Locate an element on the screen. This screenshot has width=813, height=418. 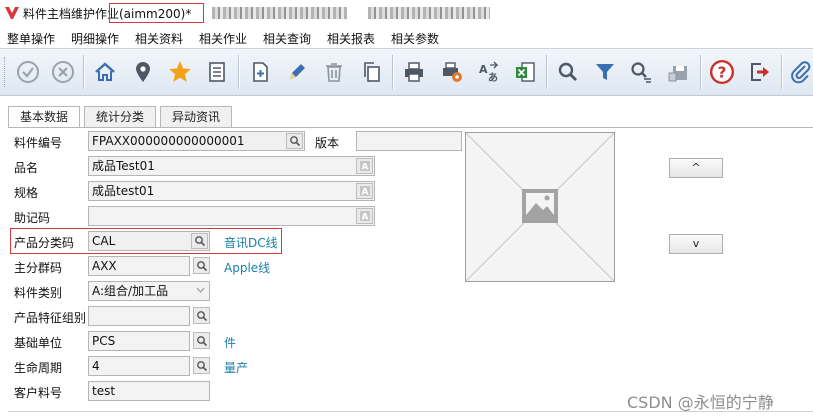
menu-related-params: 相关参数 is located at coordinates (415, 38).